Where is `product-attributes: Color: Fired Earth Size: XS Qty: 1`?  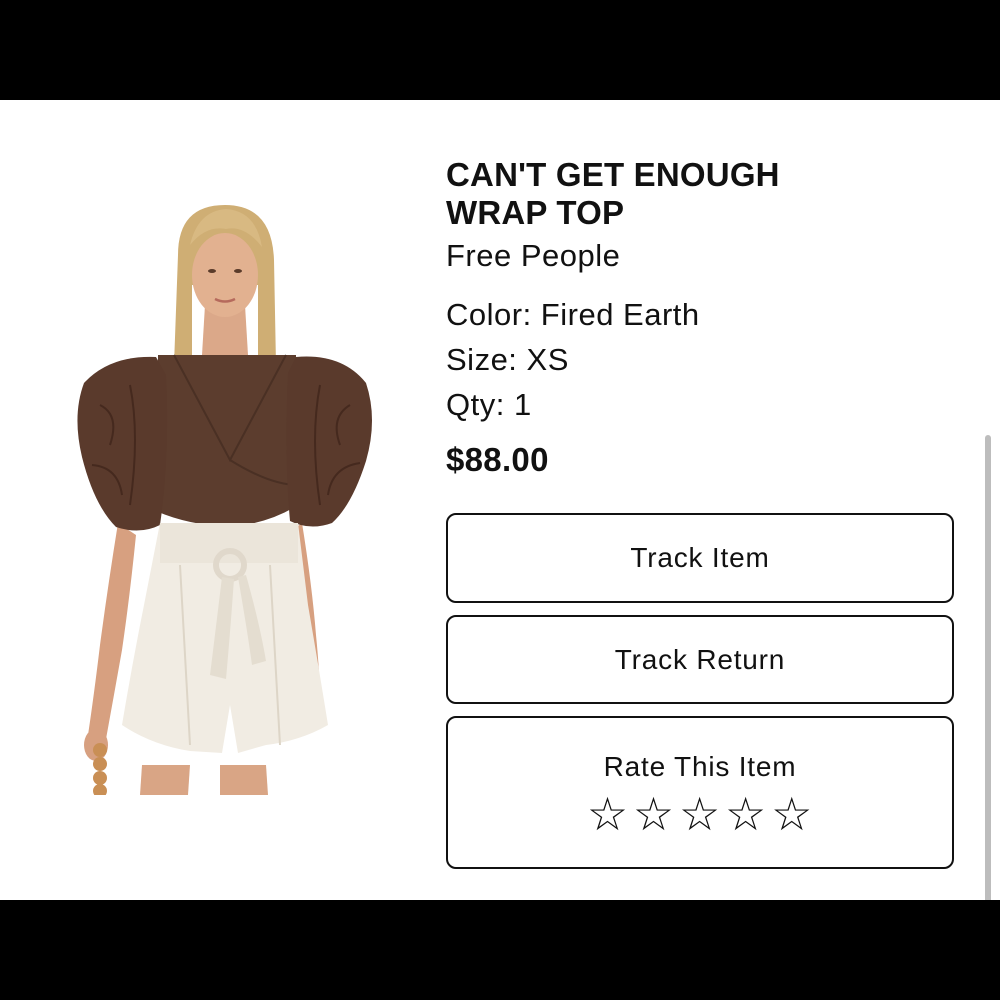
product-attributes: Color: Fired Earth Size: XS Qty: 1 is located at coordinates (702, 359).